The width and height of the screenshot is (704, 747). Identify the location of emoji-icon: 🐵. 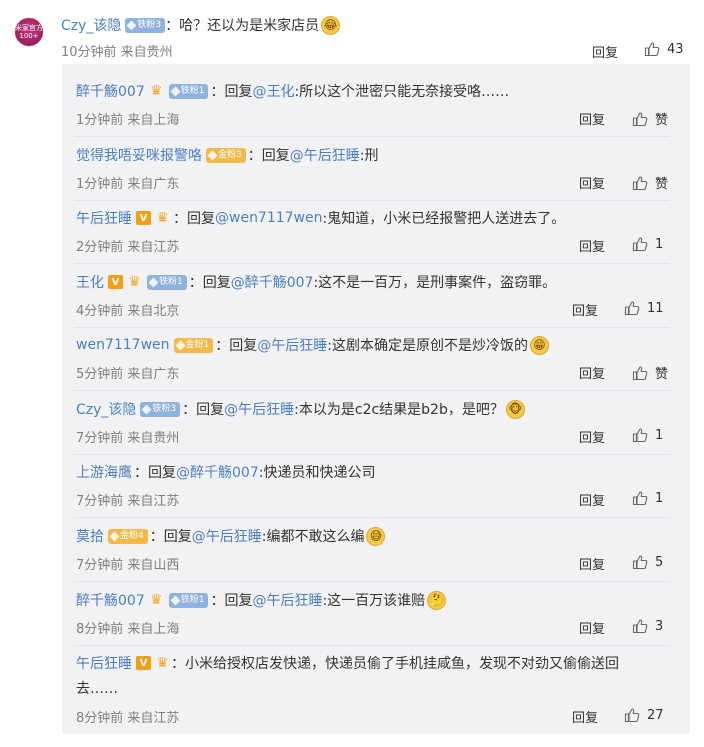
(515, 409).